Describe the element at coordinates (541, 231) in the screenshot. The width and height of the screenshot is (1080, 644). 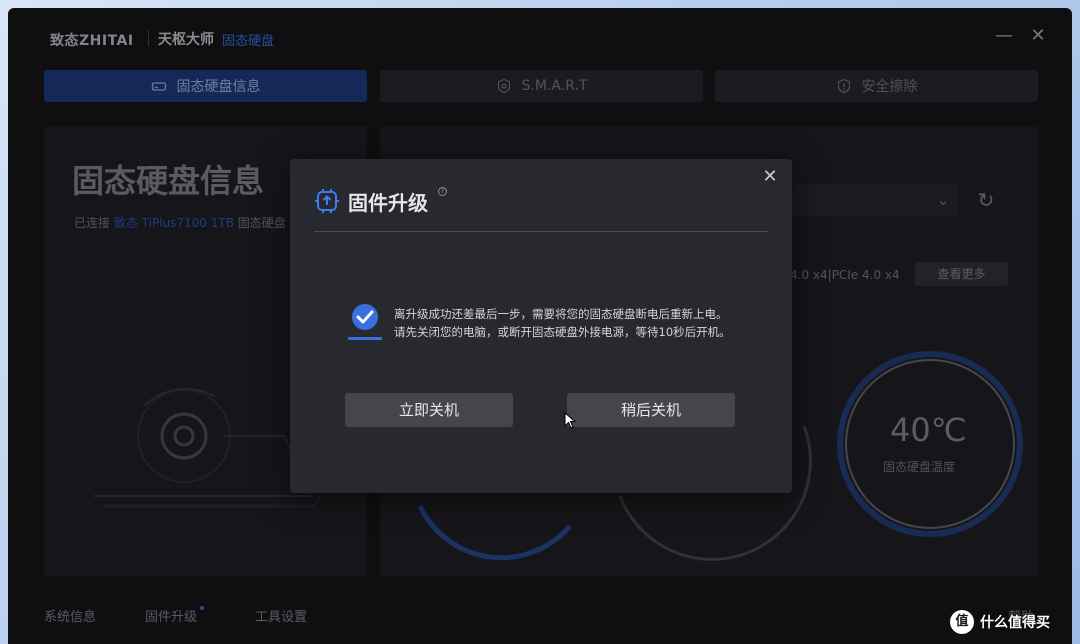
I see `dialog-divider` at that location.